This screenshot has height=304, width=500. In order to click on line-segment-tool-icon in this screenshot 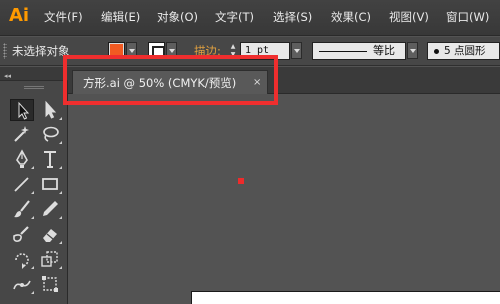, I will do `click(22, 184)`.